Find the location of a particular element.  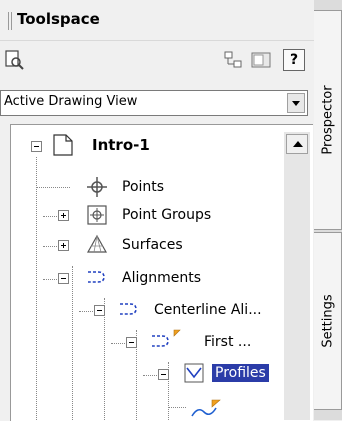

tab-settings: Settings is located at coordinates (328, 321).